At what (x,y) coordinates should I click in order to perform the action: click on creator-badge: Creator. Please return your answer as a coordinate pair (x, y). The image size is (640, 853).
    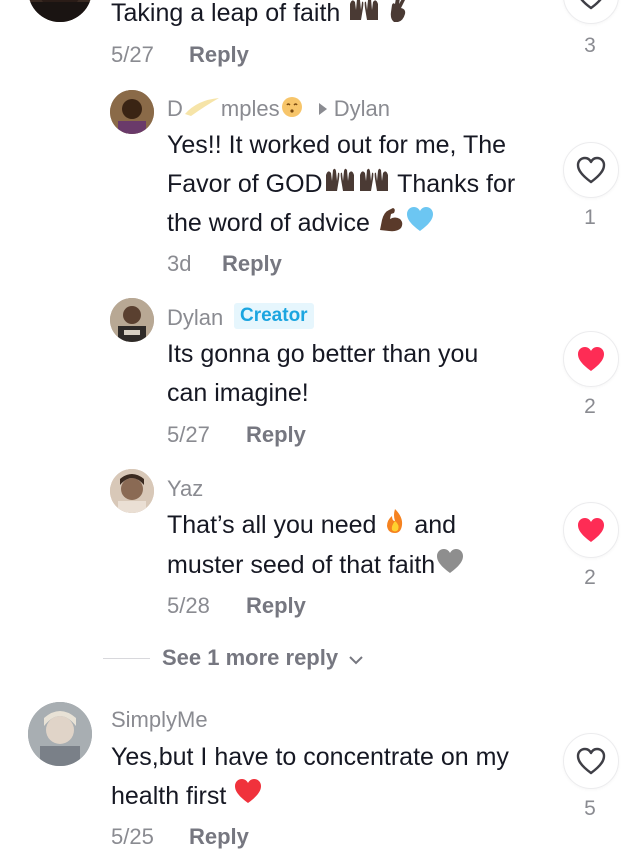
    Looking at the image, I should click on (274, 316).